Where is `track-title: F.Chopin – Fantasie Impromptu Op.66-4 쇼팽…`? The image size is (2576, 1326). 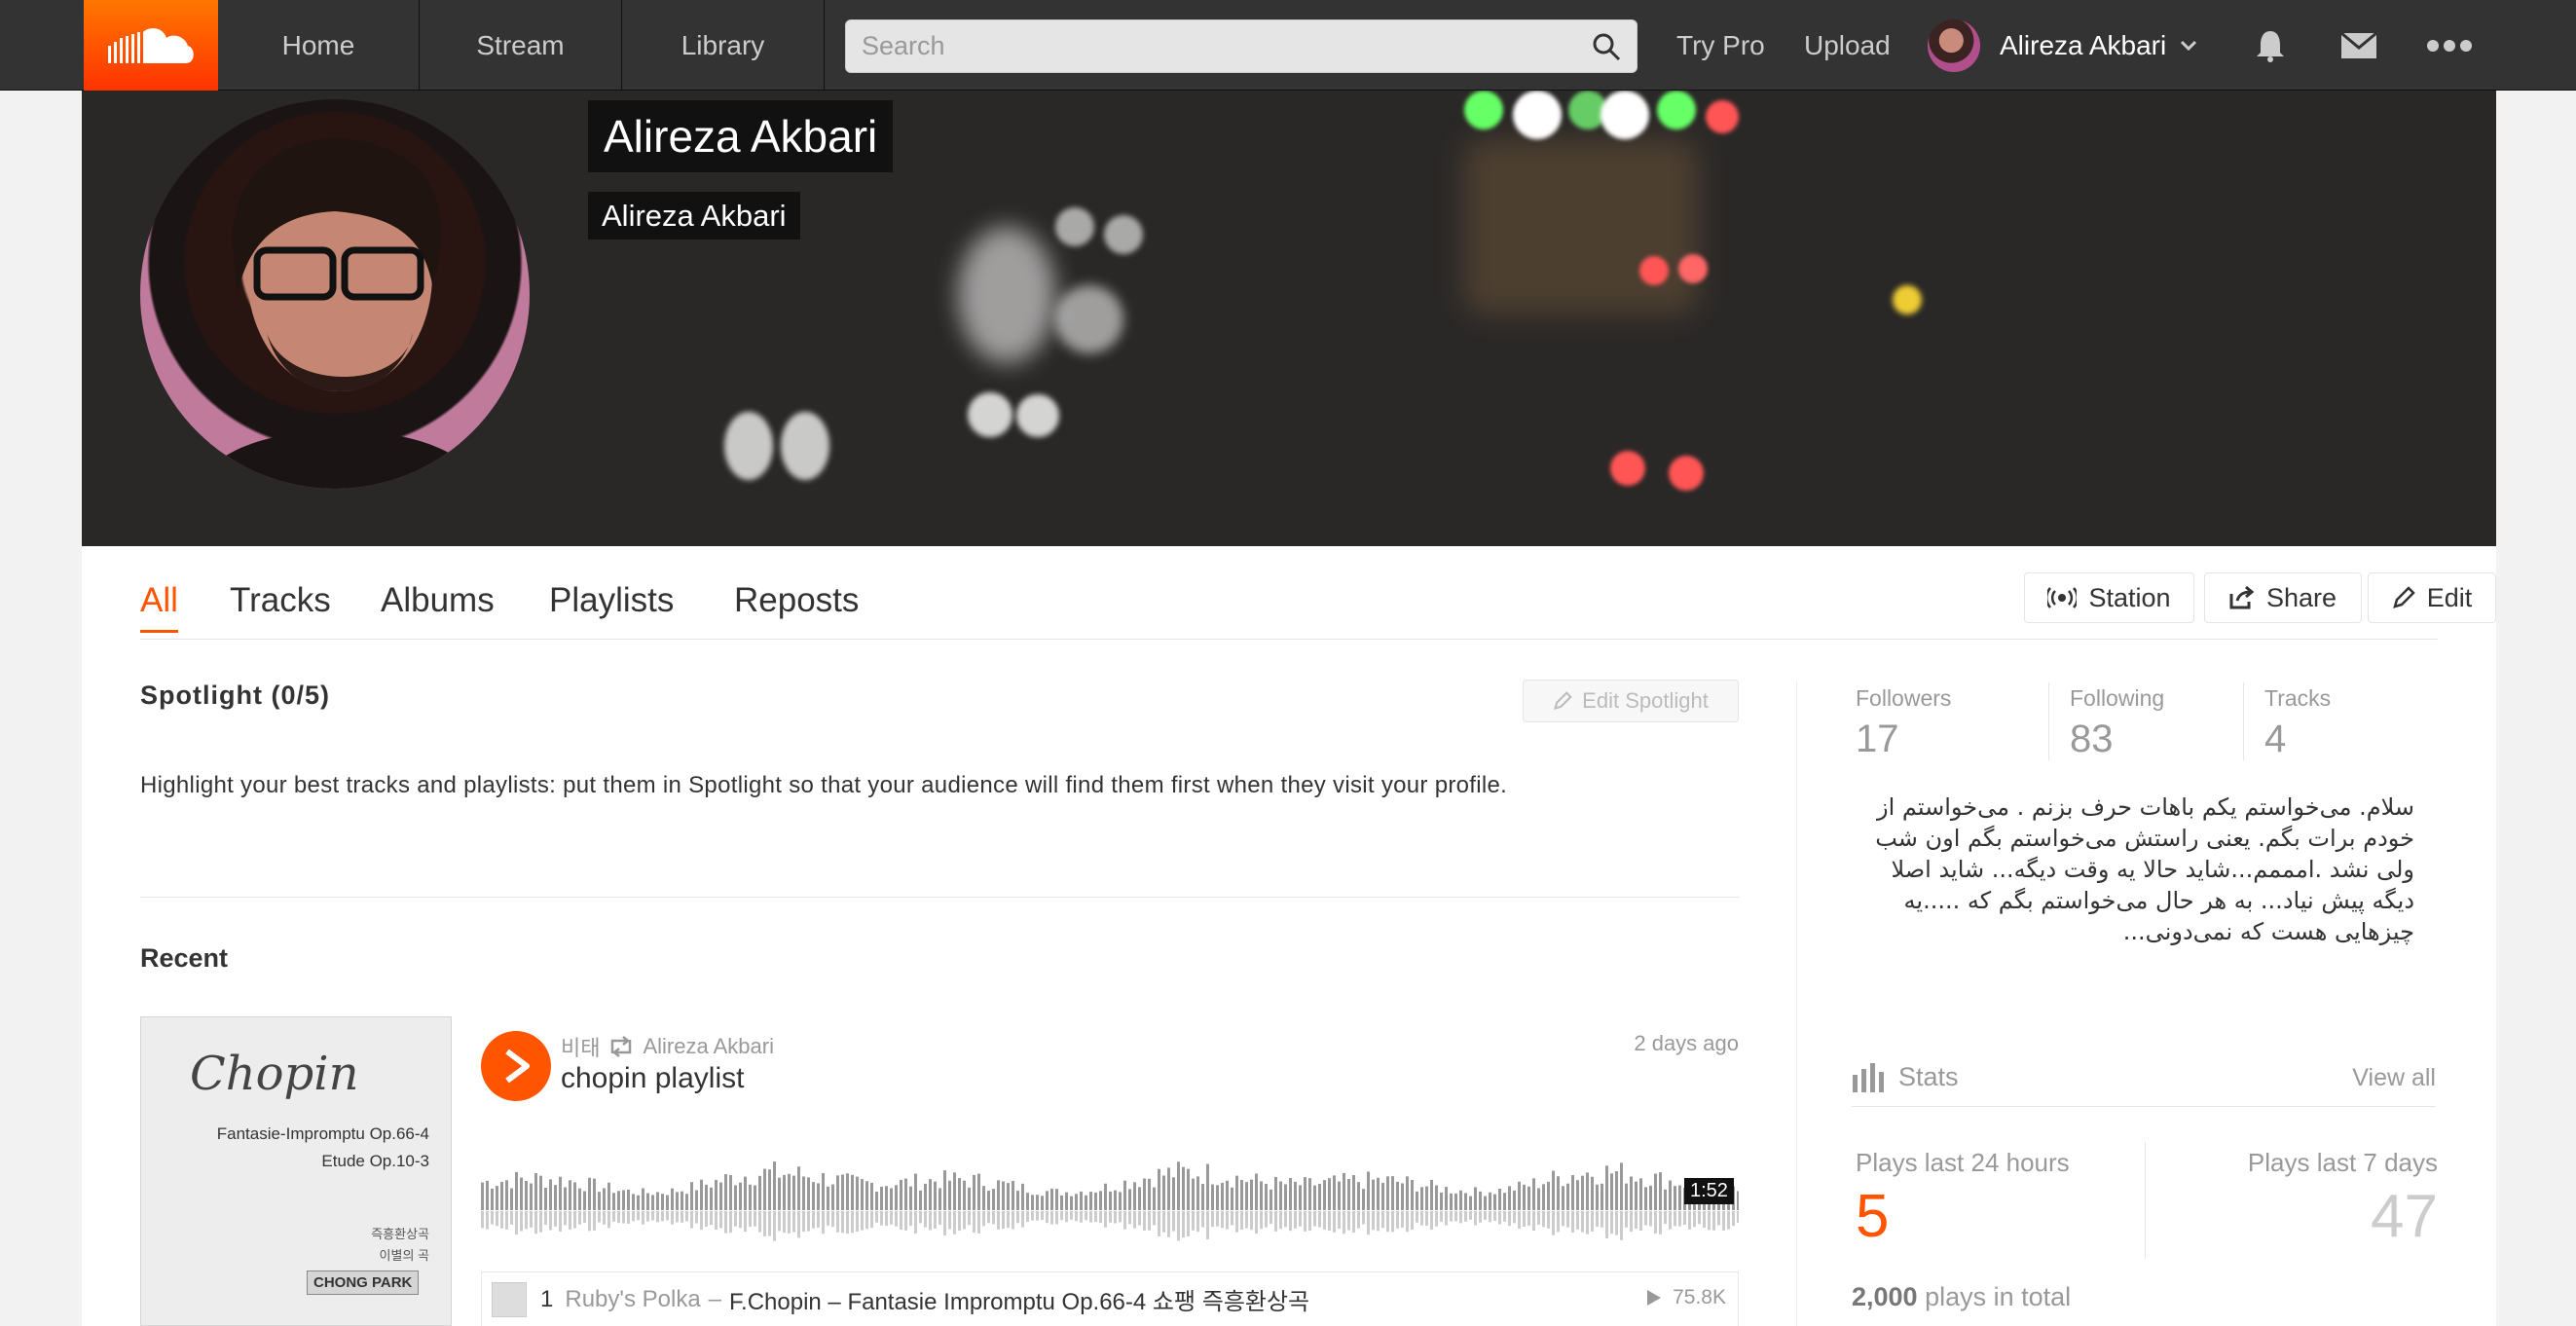 track-title: F.Chopin – Fantasie Impromptu Op.66-4 쇼팽… is located at coordinates (1019, 1299).